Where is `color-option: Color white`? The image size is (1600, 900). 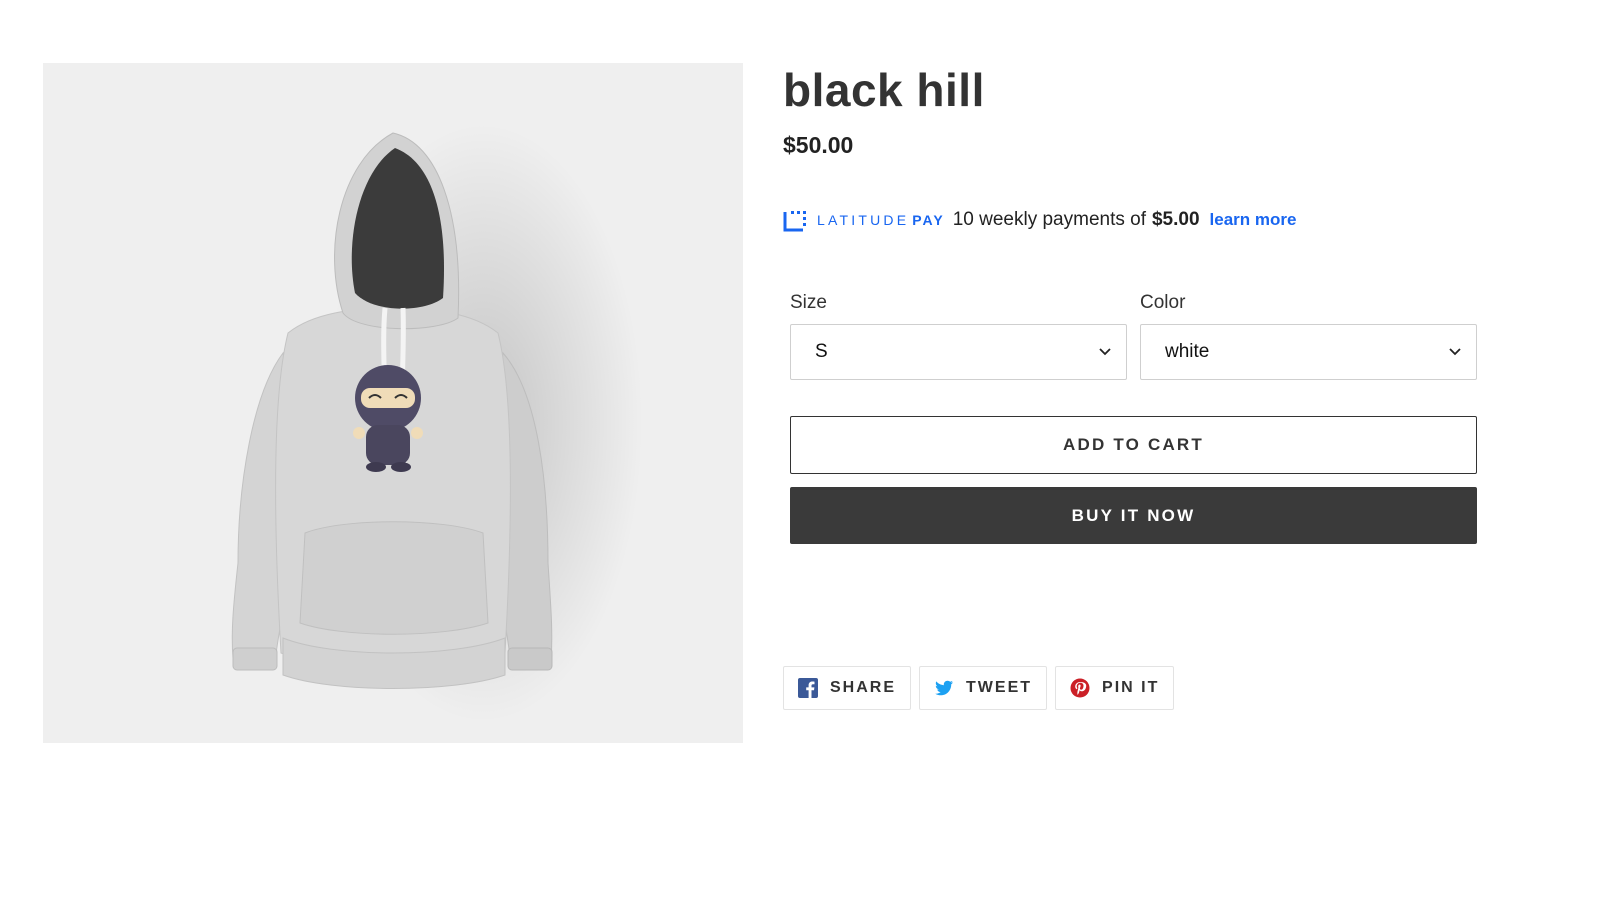 color-option: Color white is located at coordinates (1308, 336).